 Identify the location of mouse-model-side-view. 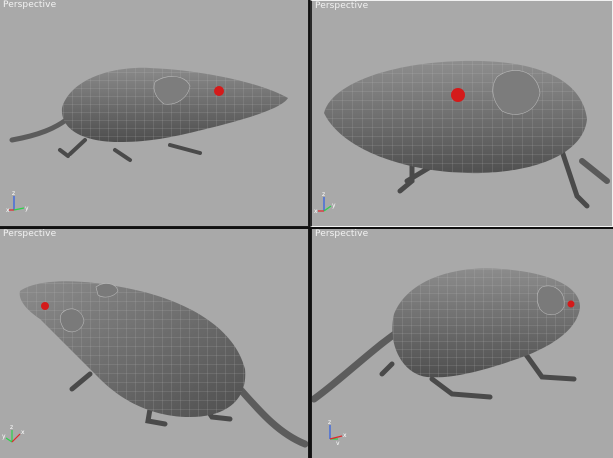
(148, 114).